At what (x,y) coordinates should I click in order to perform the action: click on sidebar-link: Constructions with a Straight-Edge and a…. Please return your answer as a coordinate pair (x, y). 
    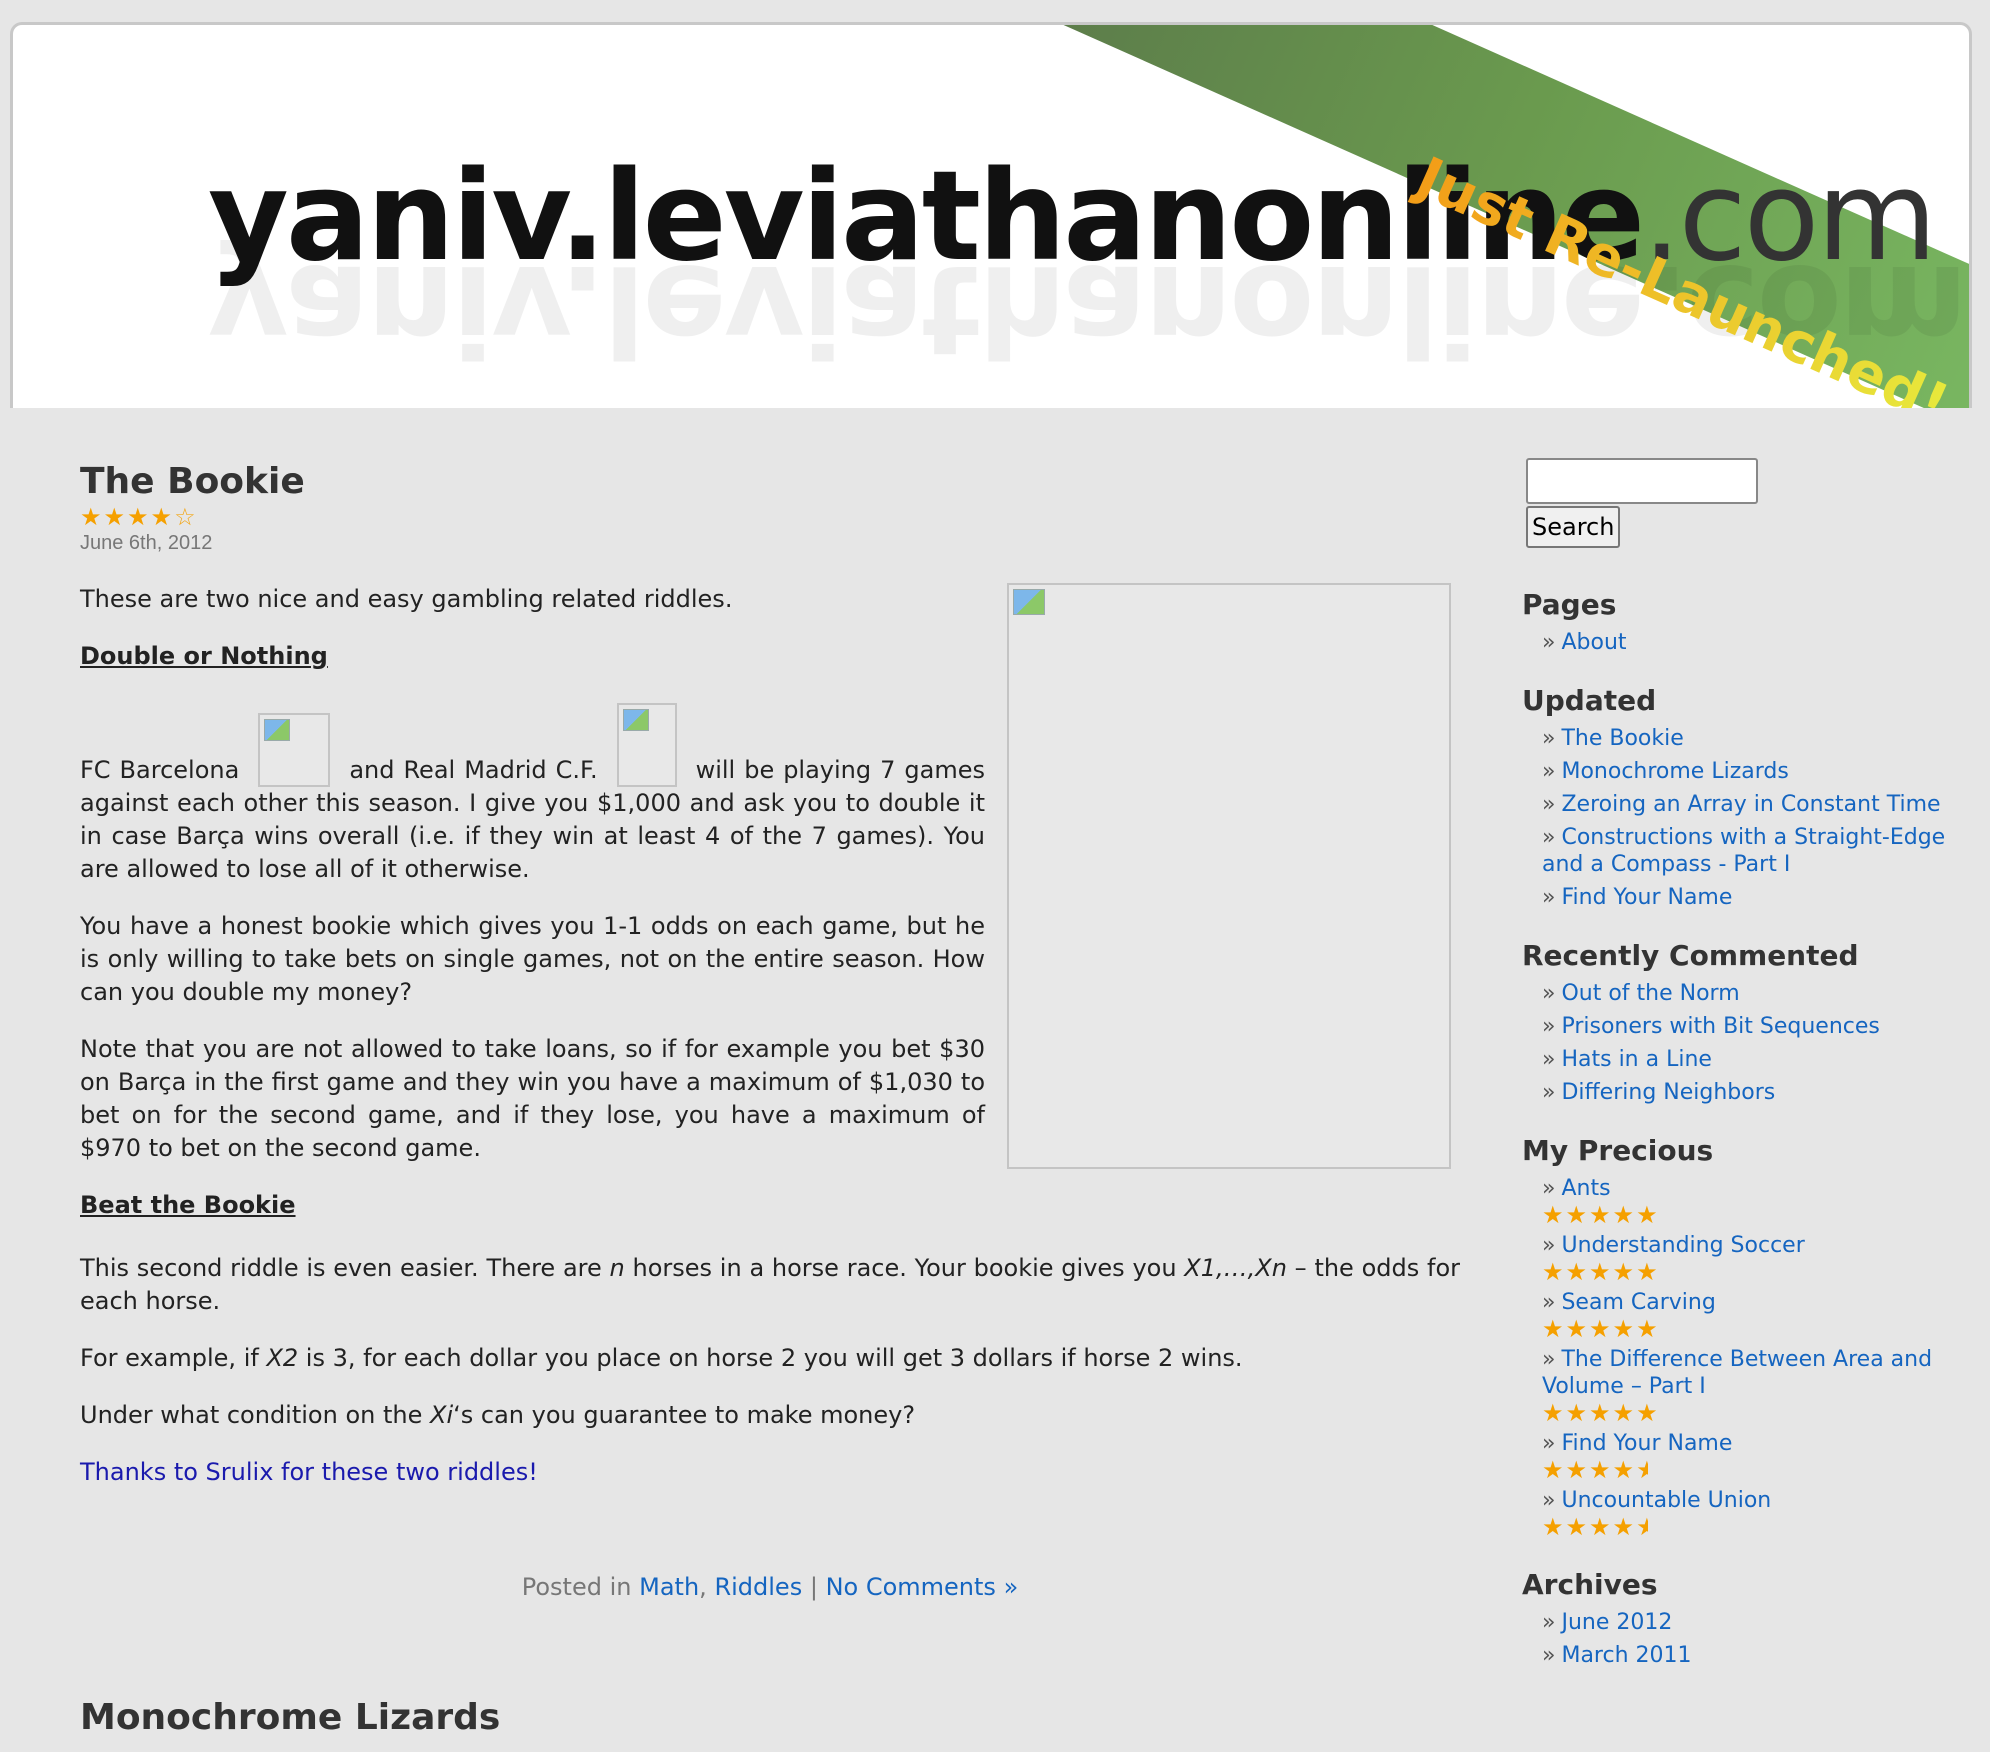
    Looking at the image, I should click on (1743, 851).